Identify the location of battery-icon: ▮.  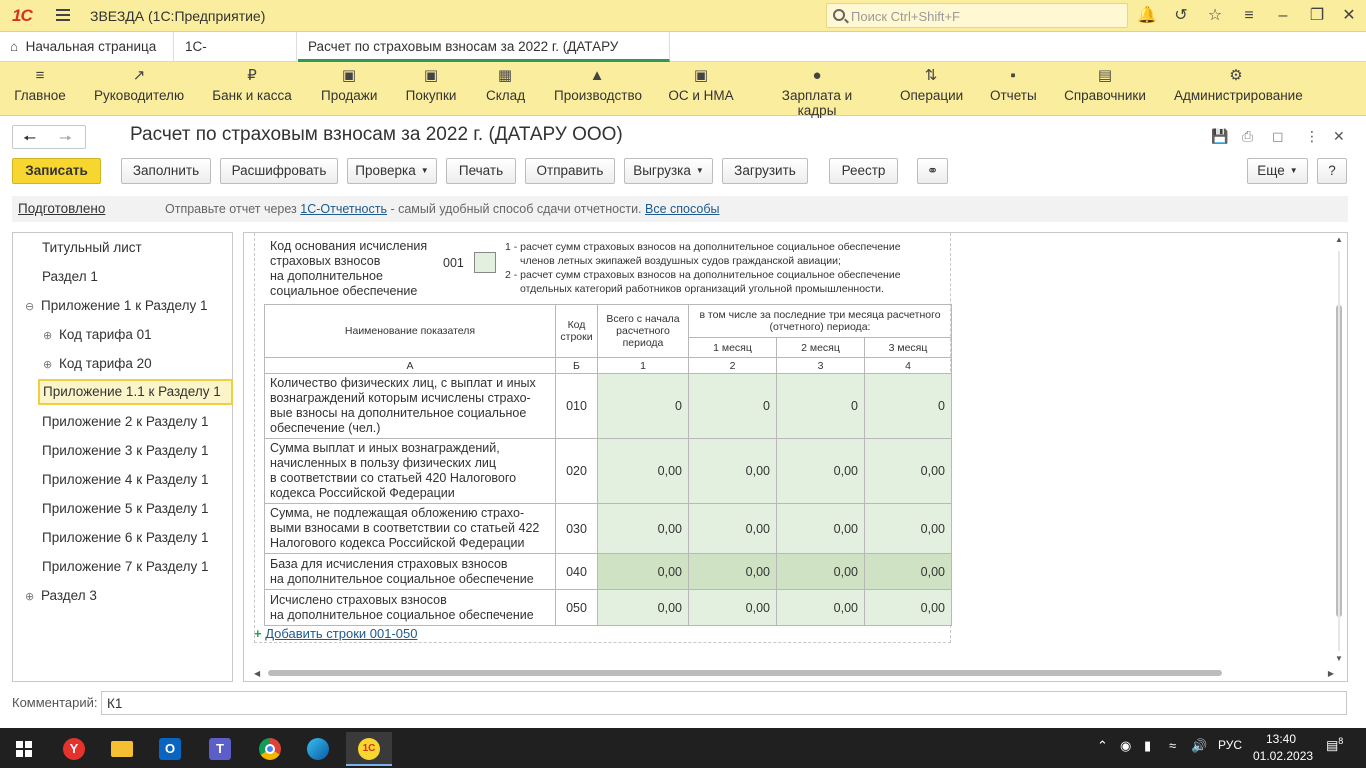
(1147, 746).